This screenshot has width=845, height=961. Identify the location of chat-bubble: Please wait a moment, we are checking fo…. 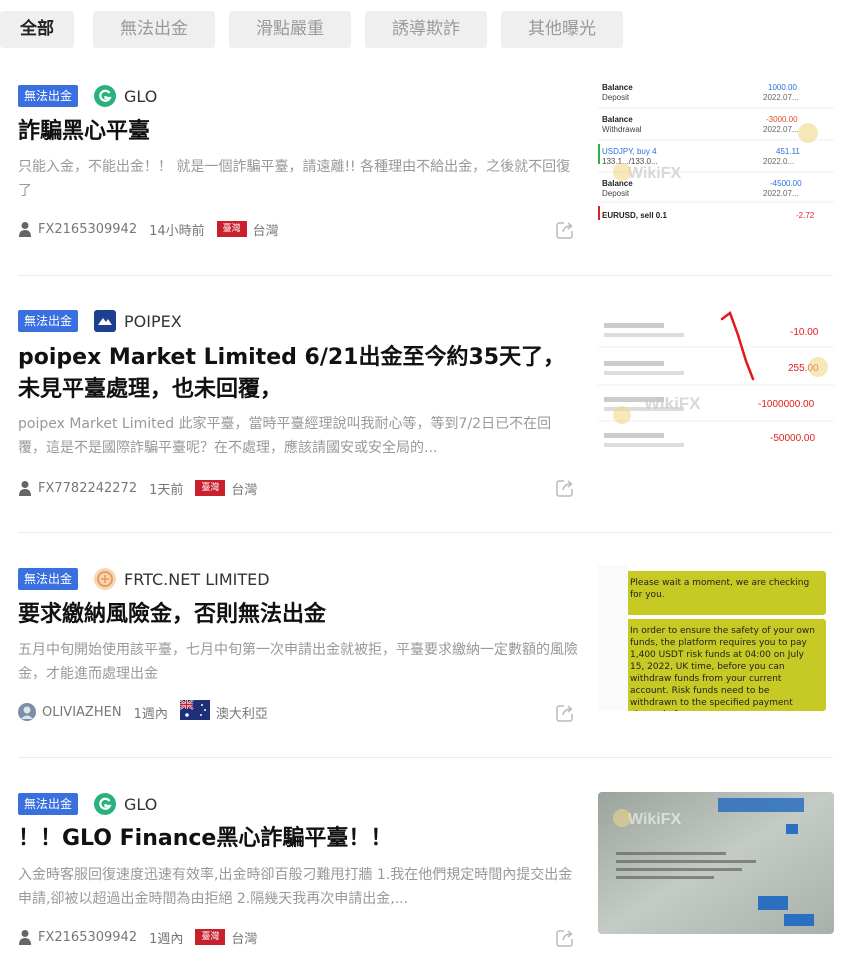
(723, 593).